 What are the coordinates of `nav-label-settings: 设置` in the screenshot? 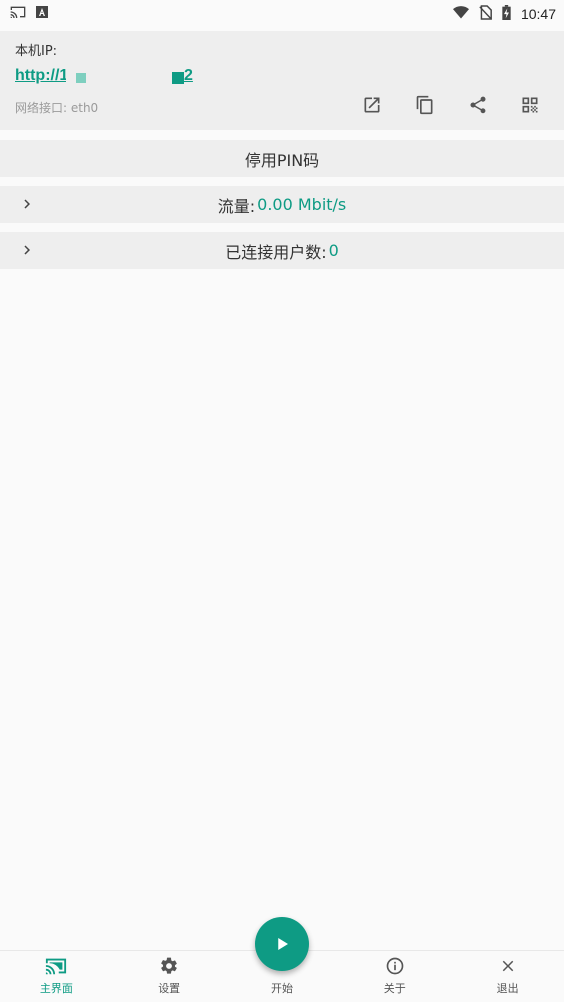 It's located at (169, 988).